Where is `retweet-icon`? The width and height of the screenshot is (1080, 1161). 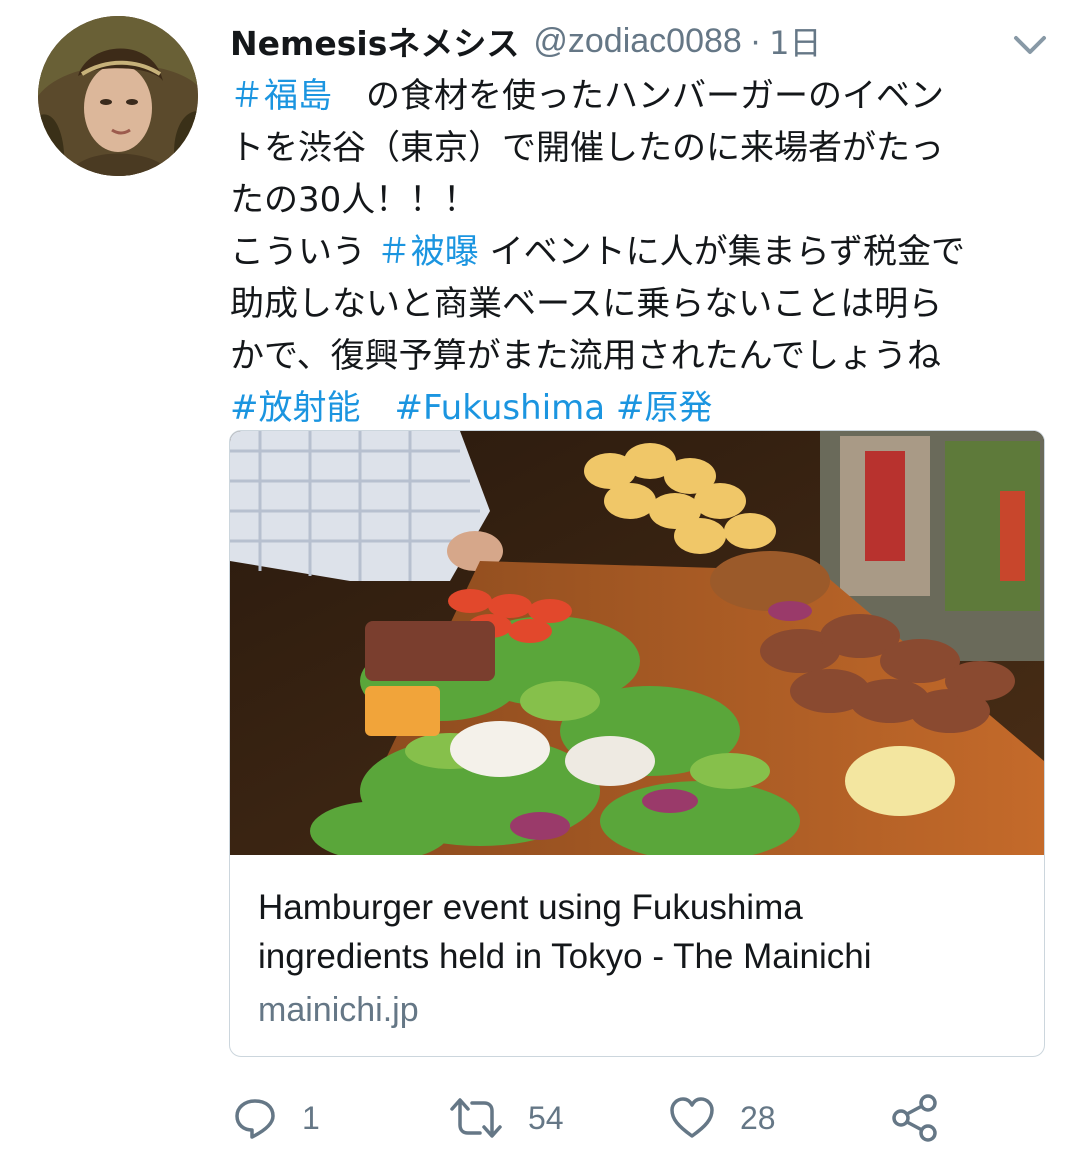
retweet-icon is located at coordinates (476, 1118).